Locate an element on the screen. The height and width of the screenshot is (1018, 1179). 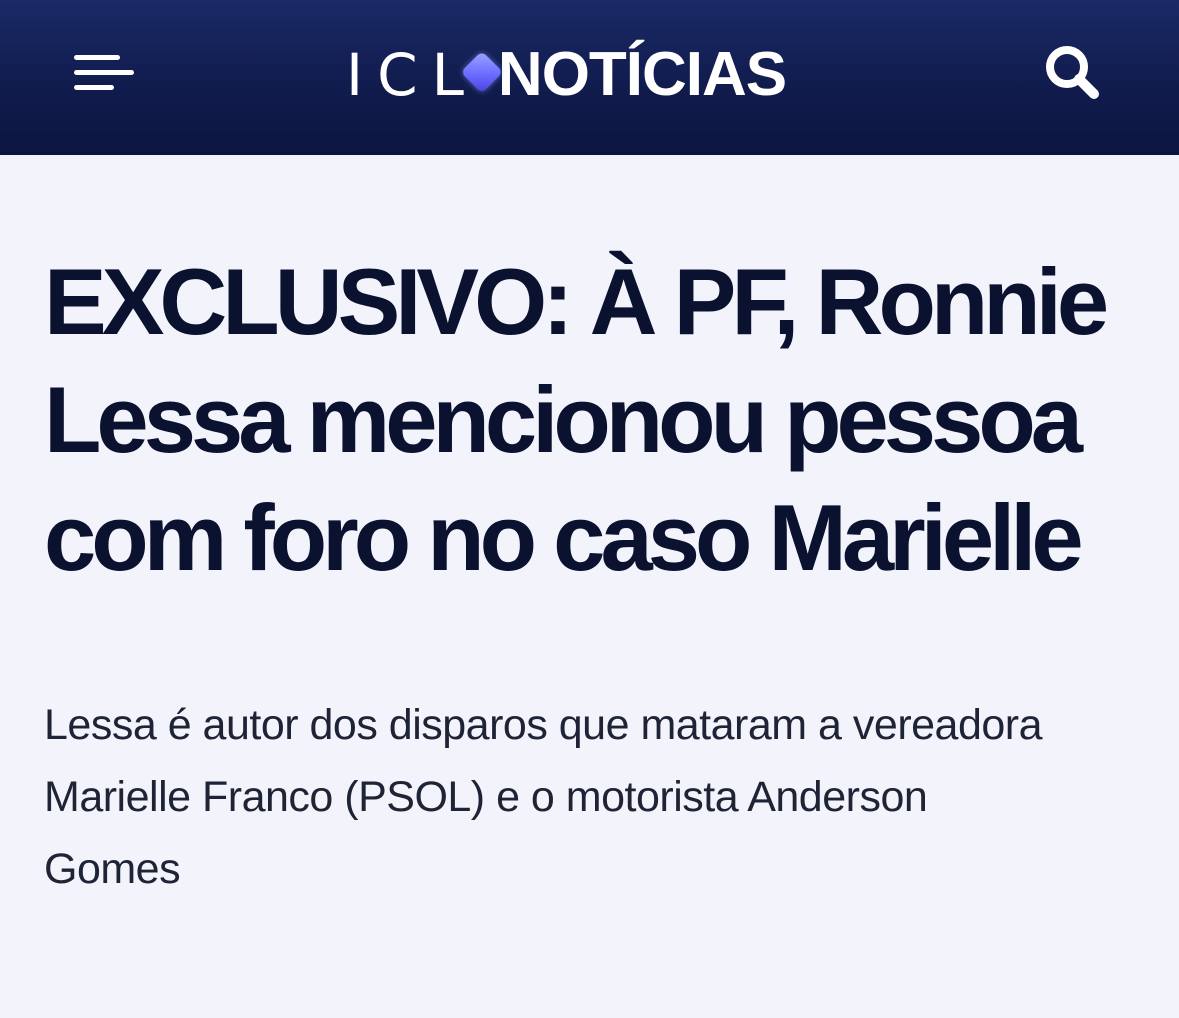
logo-name: NOTÍCIAS is located at coordinates (642, 74).